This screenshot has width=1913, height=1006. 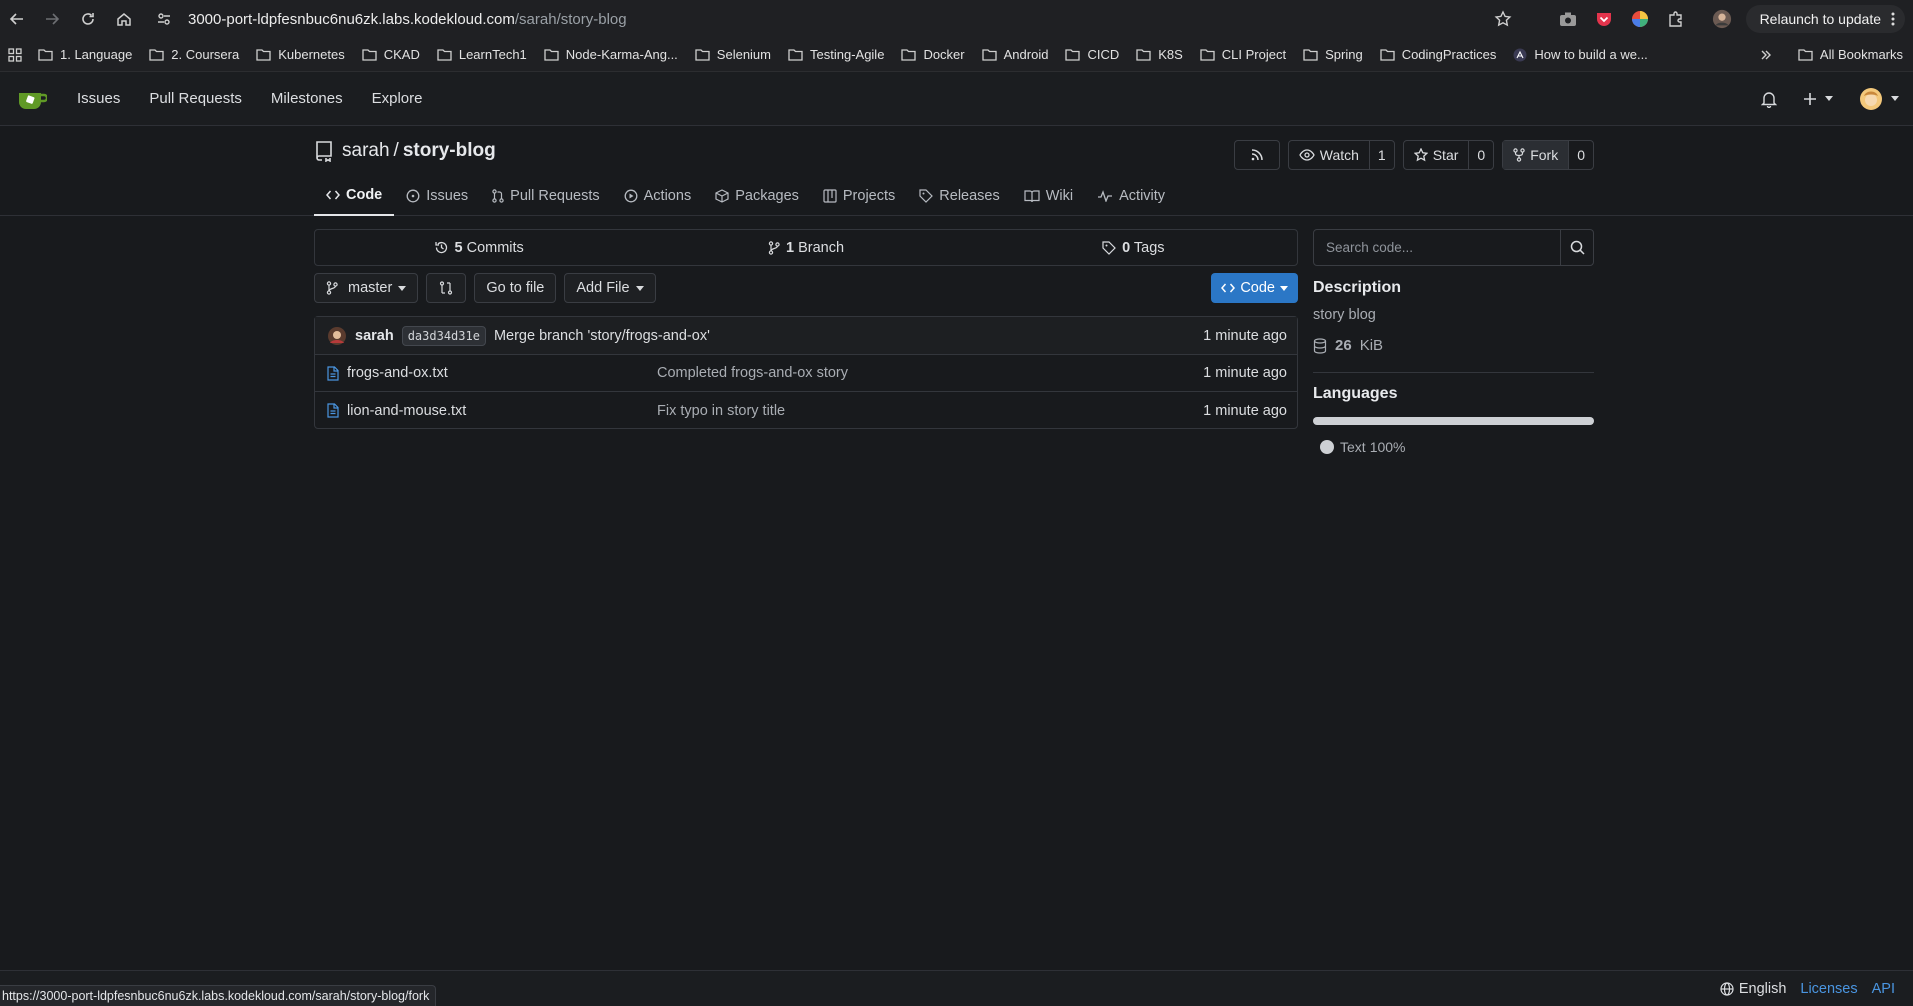 What do you see at coordinates (98, 98) in the screenshot?
I see `nav-issues-link: Issues` at bounding box center [98, 98].